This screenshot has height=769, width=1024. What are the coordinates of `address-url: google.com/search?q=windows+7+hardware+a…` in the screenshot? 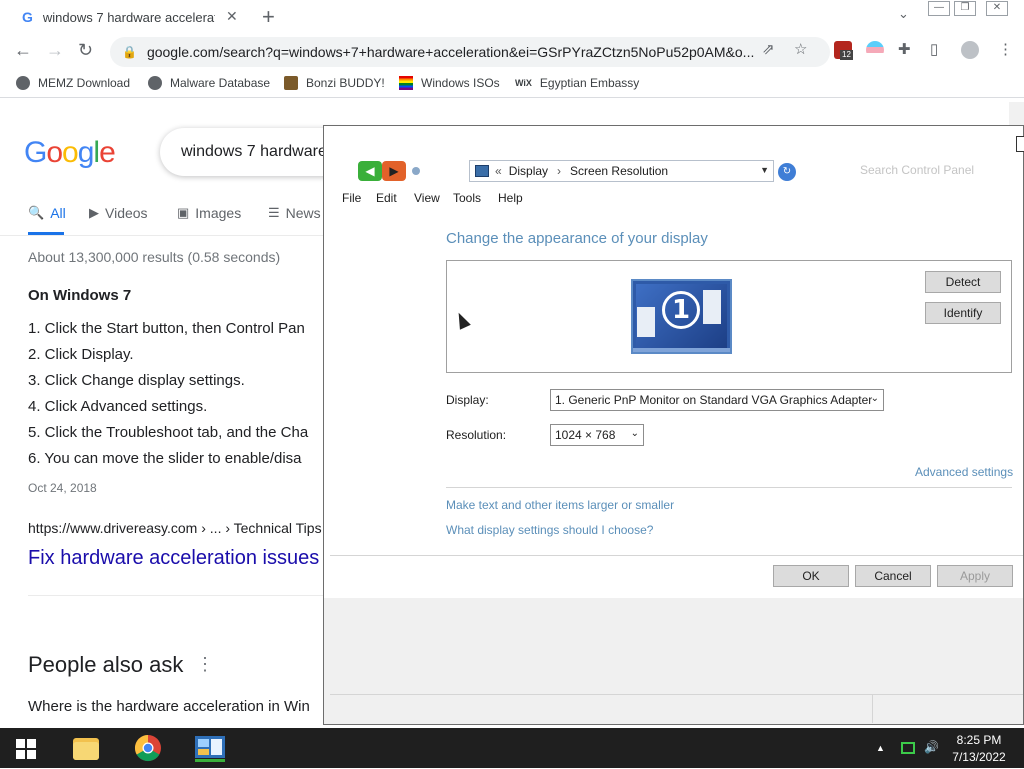 It's located at (451, 52).